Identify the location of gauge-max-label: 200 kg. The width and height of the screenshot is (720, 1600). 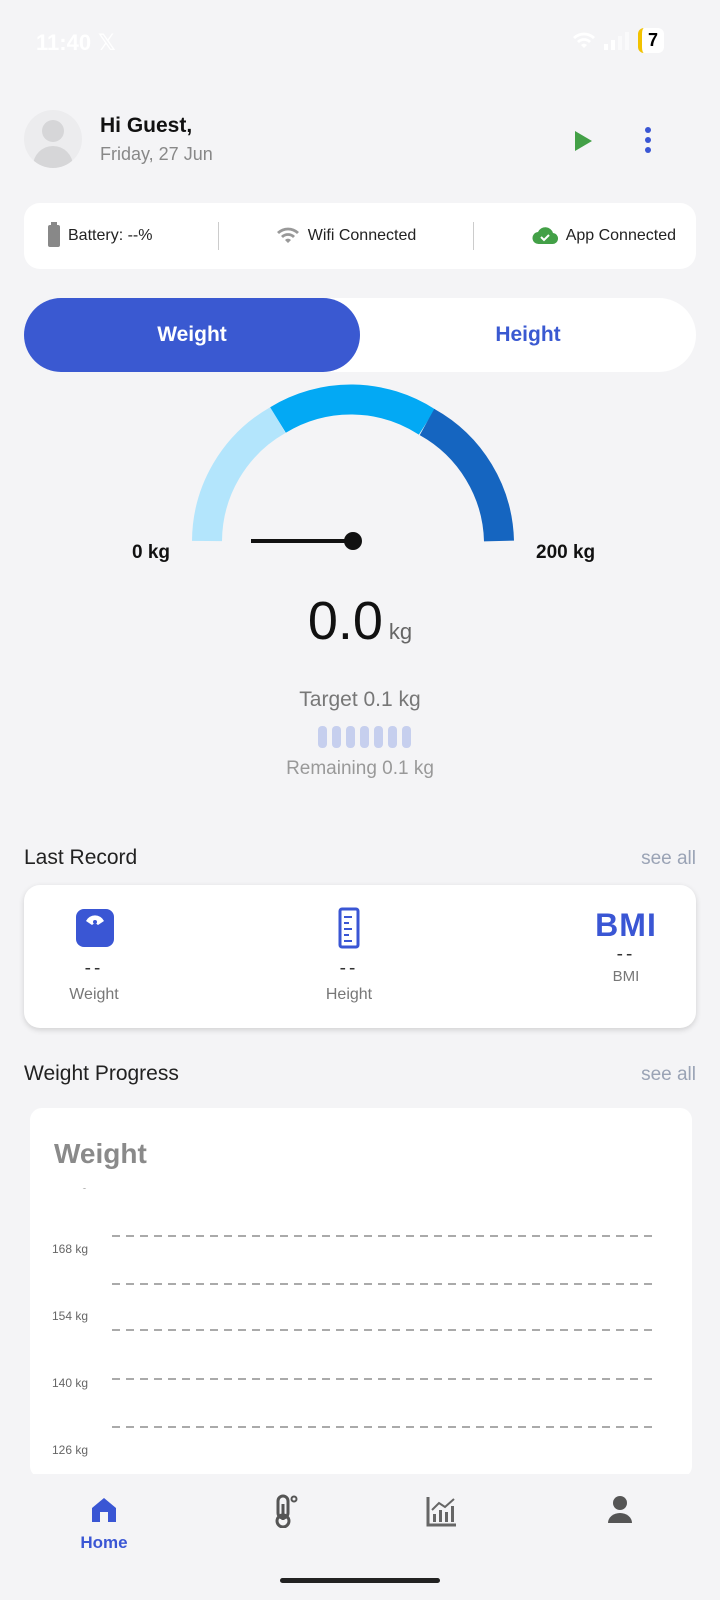
(566, 552).